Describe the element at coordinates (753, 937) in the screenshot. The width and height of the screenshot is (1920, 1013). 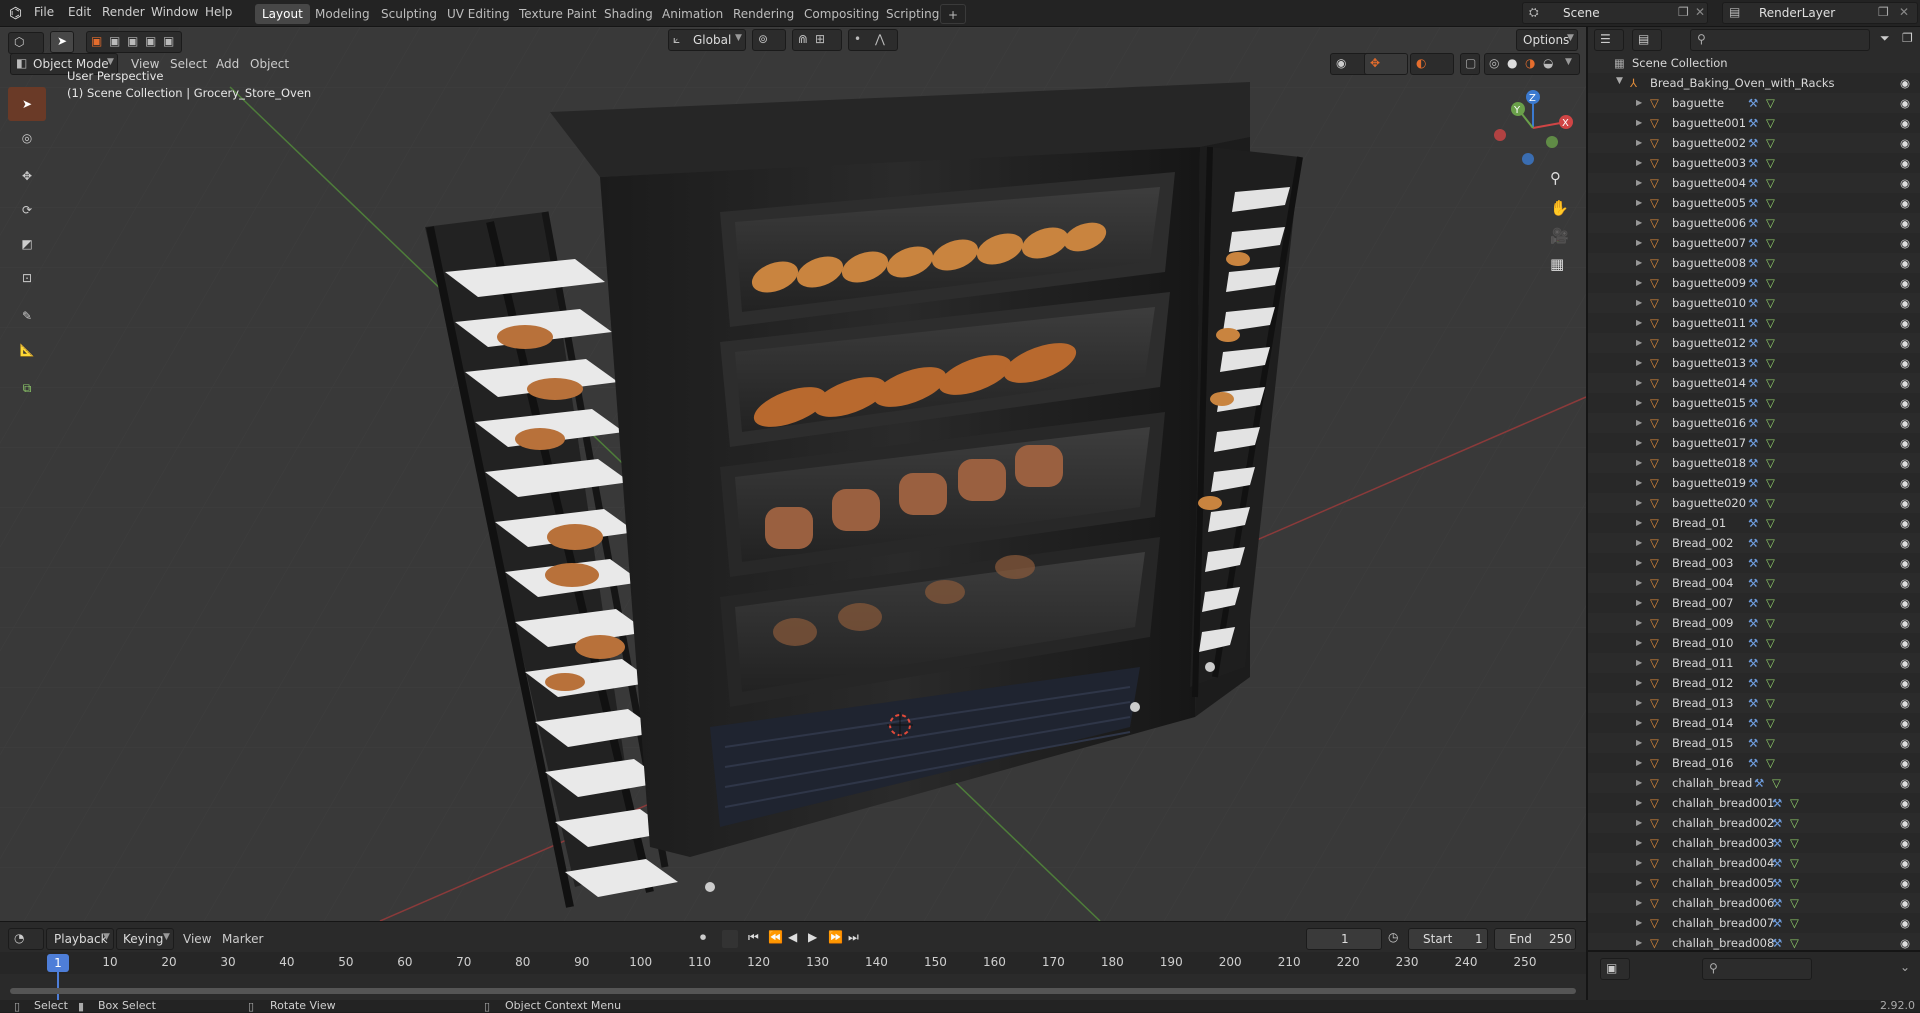
I see `jump-start-icon: ⏮` at that location.